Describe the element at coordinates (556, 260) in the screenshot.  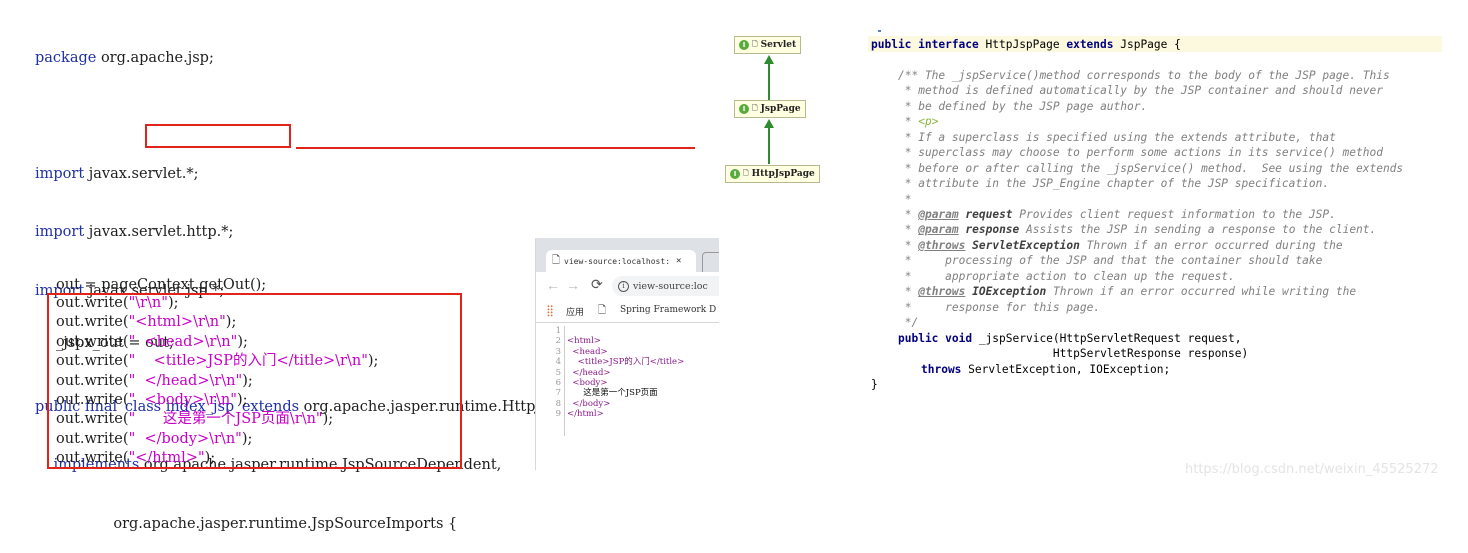
I see `page-icon: 🗋` at that location.